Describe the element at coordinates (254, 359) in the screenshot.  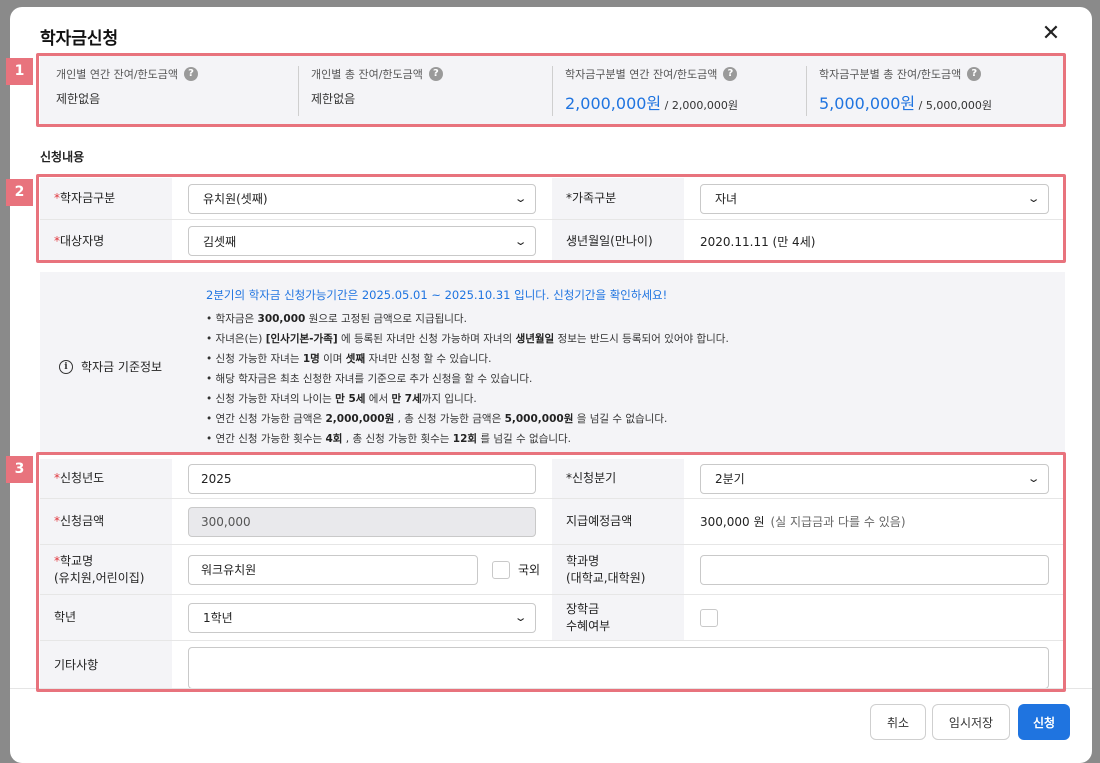
I see `info-text: • 신청 가능한 자녀는` at that location.